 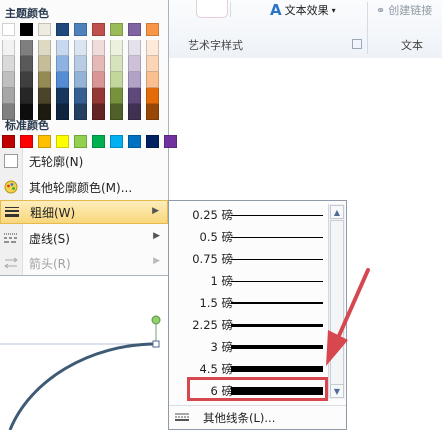 I want to click on arrows-item: 箭头(R) ▶, so click(x=84, y=263).